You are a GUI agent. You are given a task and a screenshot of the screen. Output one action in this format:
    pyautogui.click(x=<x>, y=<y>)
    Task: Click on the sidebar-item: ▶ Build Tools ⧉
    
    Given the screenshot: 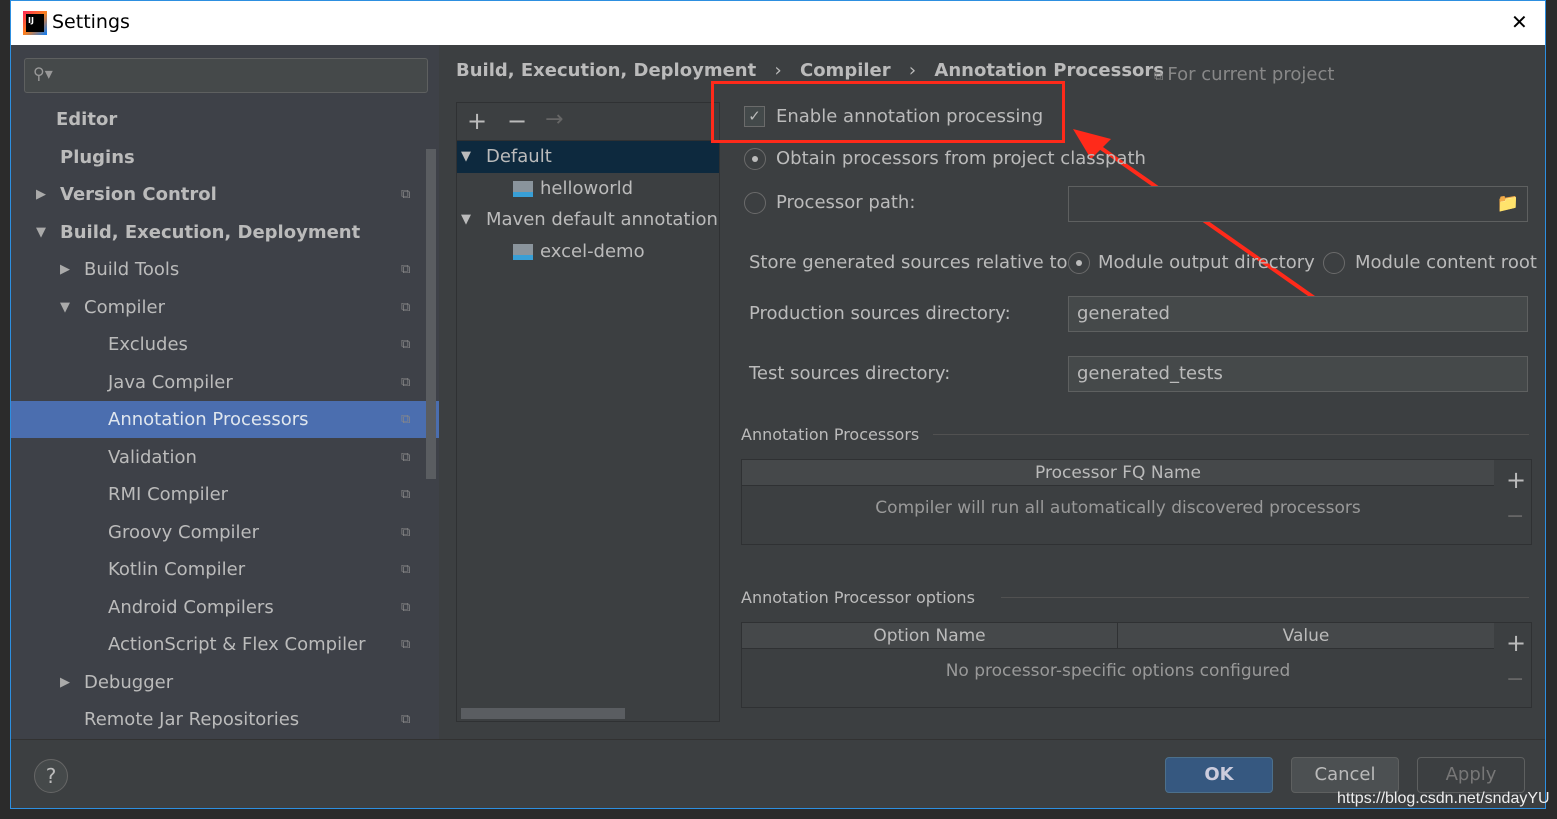 What is the action you would take?
    pyautogui.click(x=225, y=269)
    